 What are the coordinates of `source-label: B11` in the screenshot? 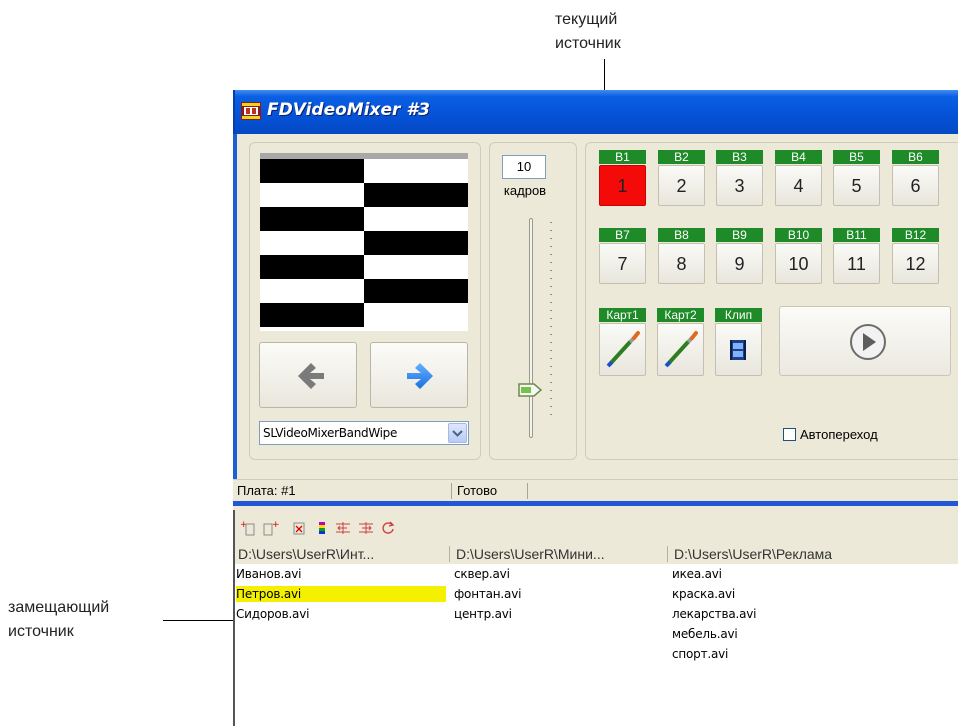 It's located at (856, 235).